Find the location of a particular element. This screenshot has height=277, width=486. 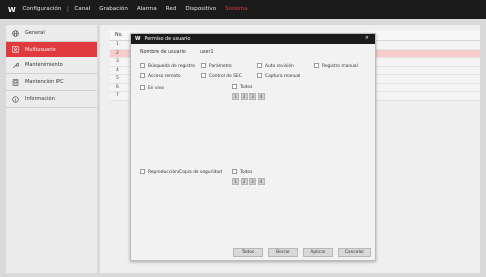

sidebar-item-label: Información is located at coordinates (40, 99).